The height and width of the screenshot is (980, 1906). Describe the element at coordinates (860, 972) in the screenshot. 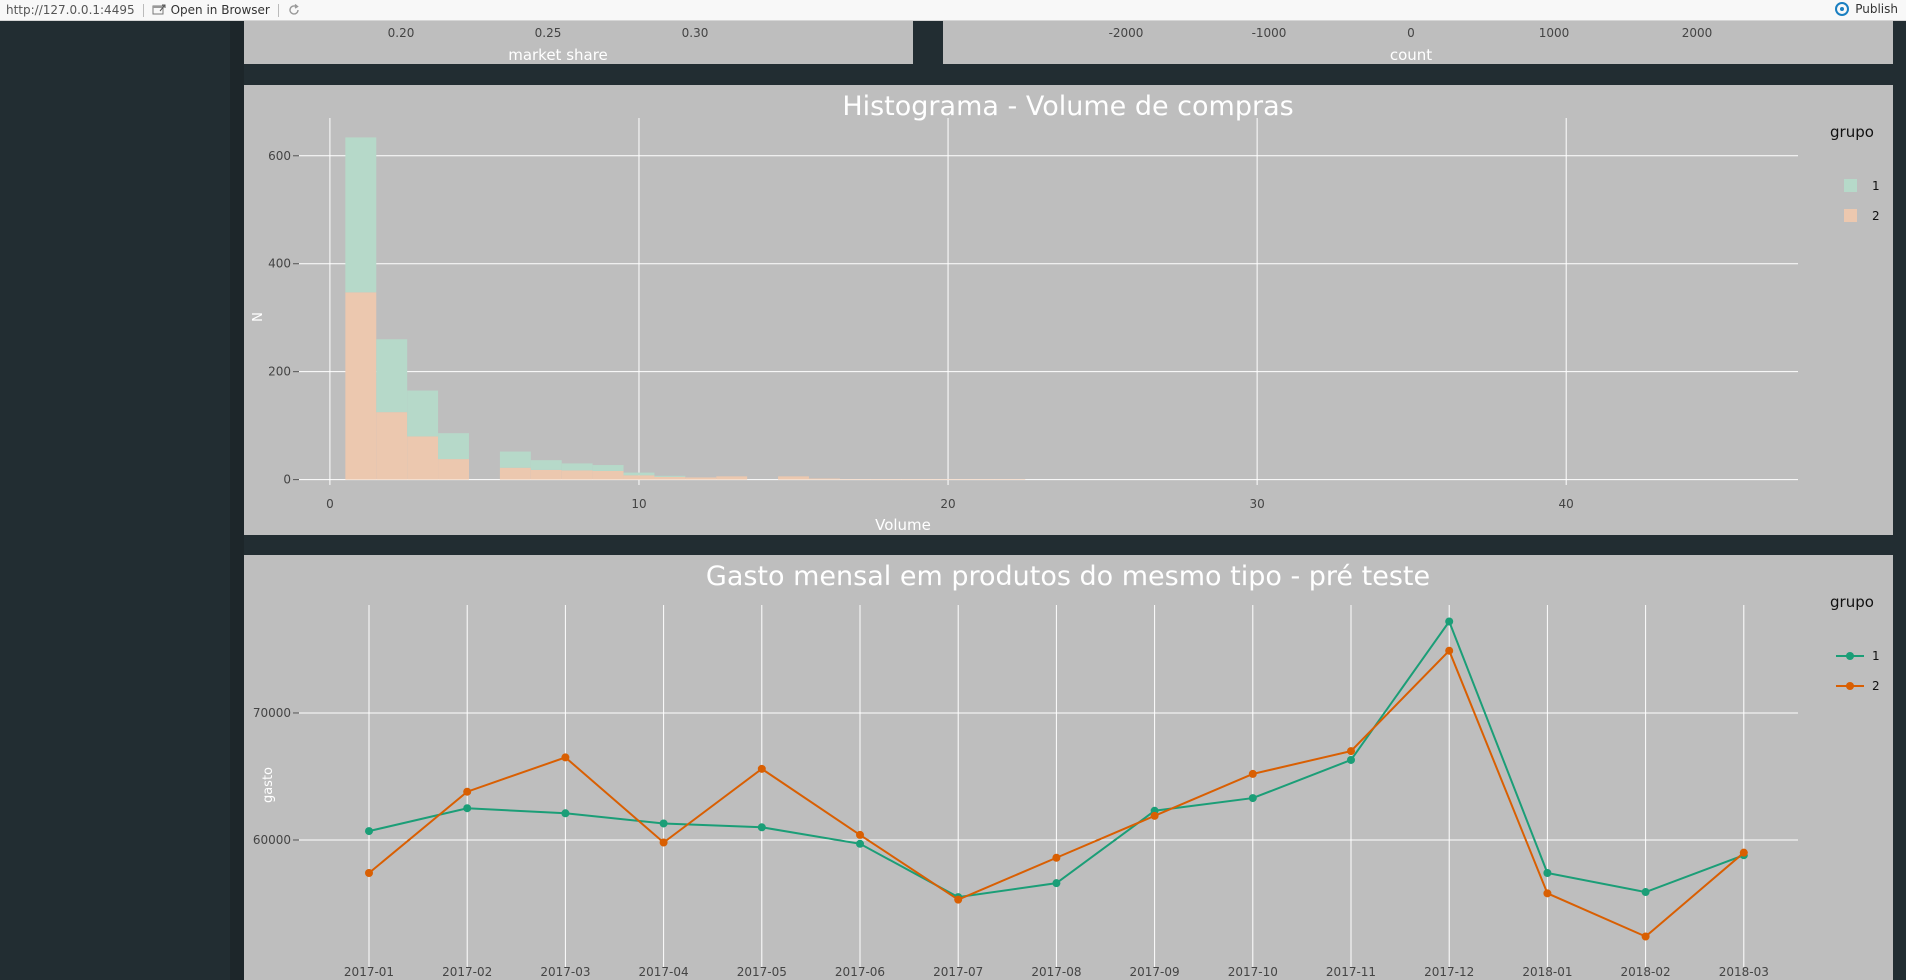

I see `x-tick-label: 2017-06` at that location.